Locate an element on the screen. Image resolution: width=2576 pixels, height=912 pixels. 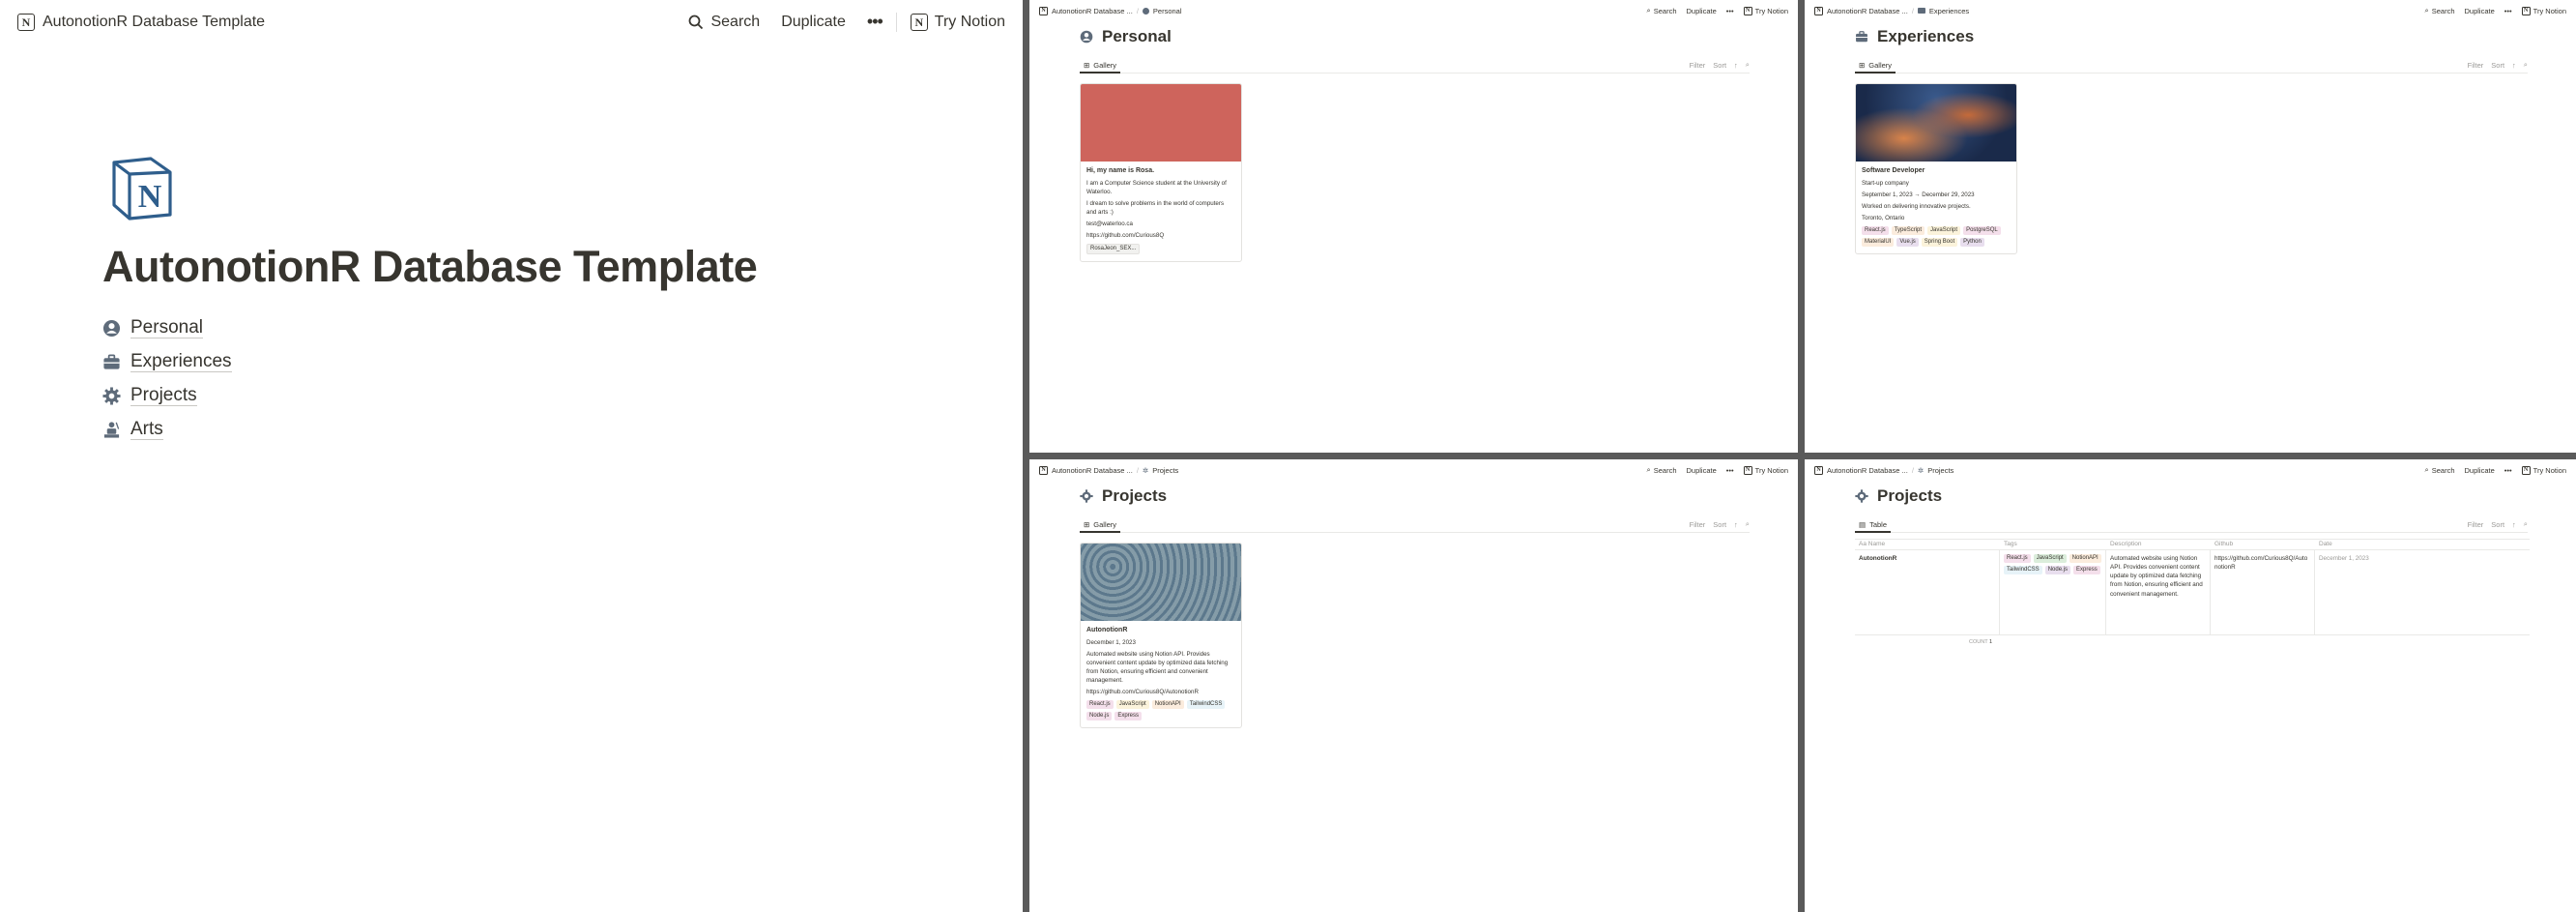
card-date: December 1, 2023 is located at coordinates (1111, 643).